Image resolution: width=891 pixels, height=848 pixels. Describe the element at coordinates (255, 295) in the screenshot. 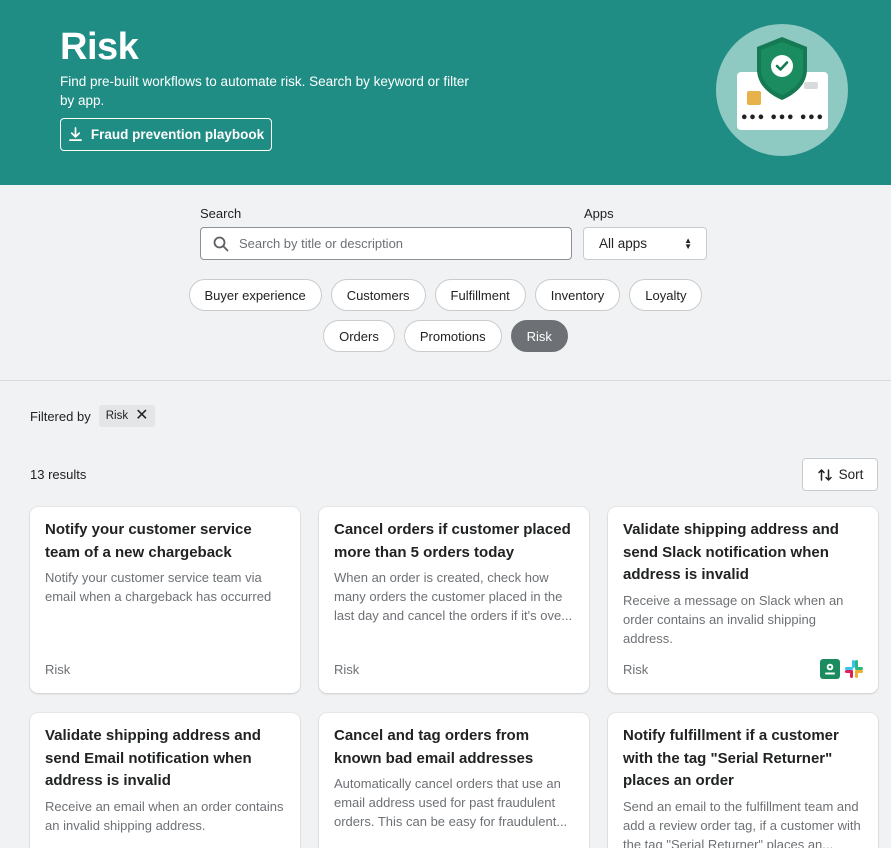

I see `chip-buyer-experience: Buyer experience` at that location.